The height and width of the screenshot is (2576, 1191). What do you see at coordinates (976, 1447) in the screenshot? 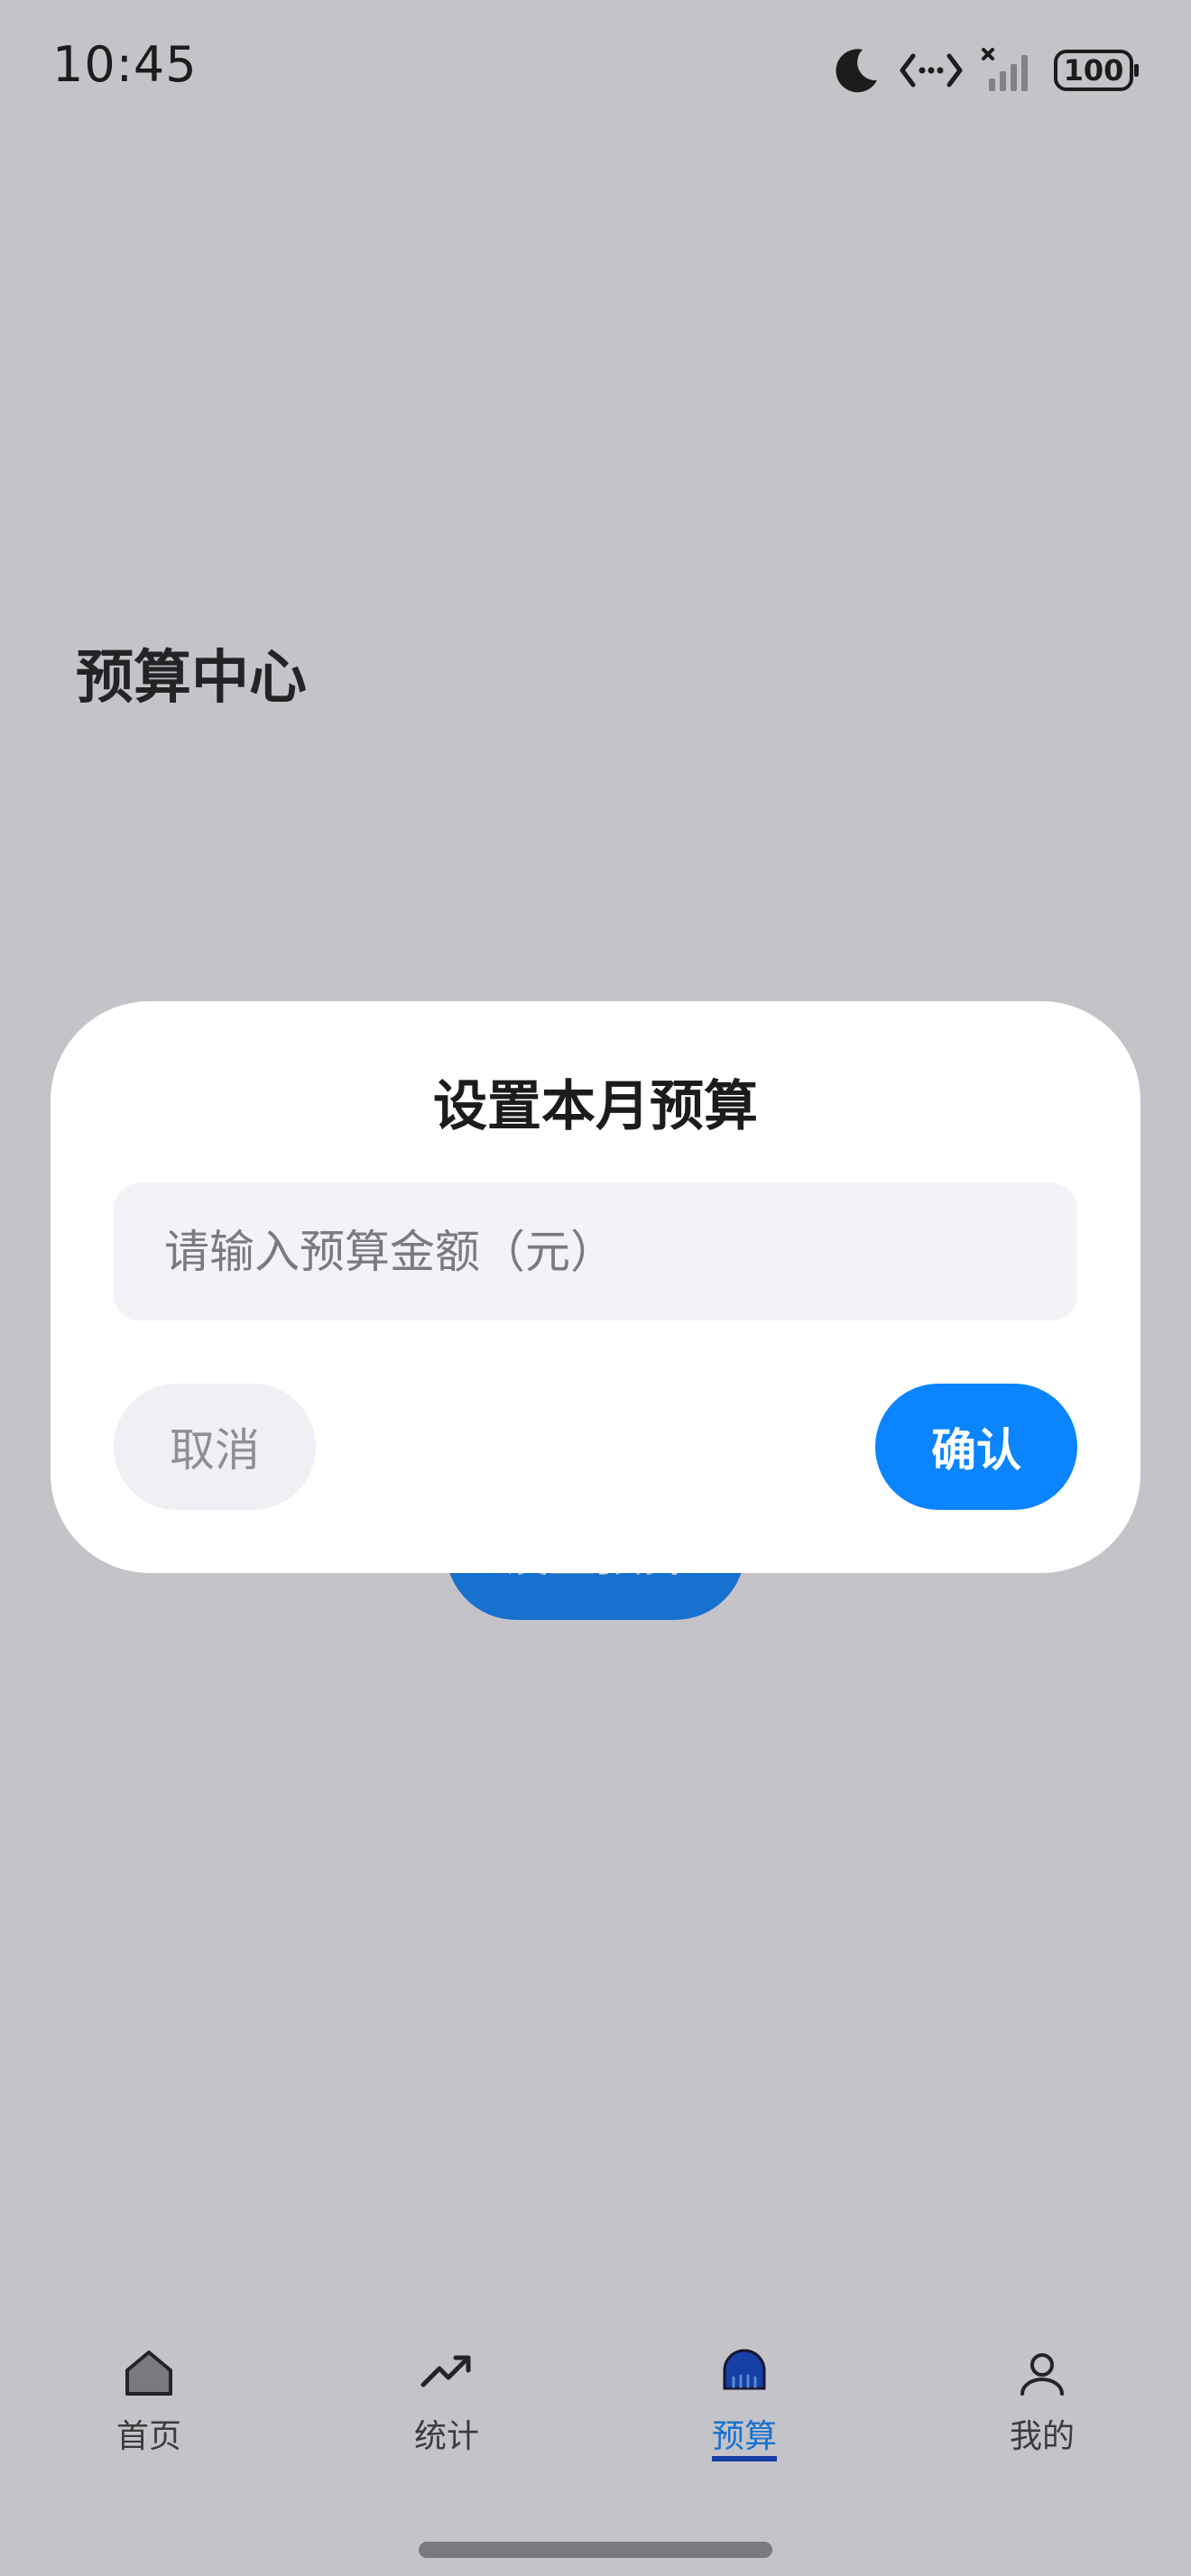
I see `confirm-button: 确认` at bounding box center [976, 1447].